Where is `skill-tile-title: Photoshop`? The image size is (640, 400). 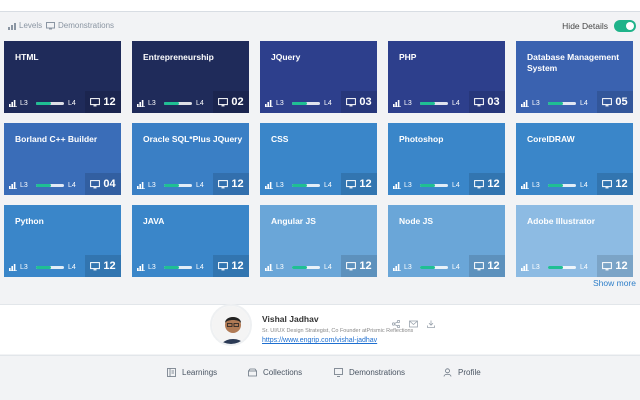
skill-tile-title: Photoshop is located at coordinates (421, 139).